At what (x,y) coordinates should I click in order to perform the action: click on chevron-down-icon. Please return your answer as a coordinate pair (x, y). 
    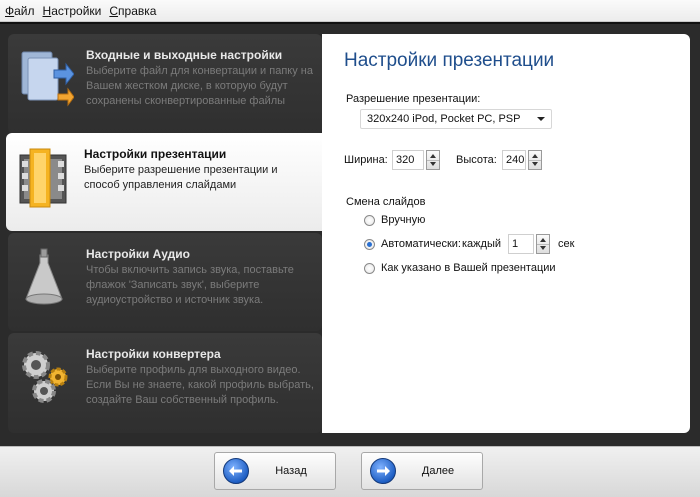
    Looking at the image, I should click on (541, 119).